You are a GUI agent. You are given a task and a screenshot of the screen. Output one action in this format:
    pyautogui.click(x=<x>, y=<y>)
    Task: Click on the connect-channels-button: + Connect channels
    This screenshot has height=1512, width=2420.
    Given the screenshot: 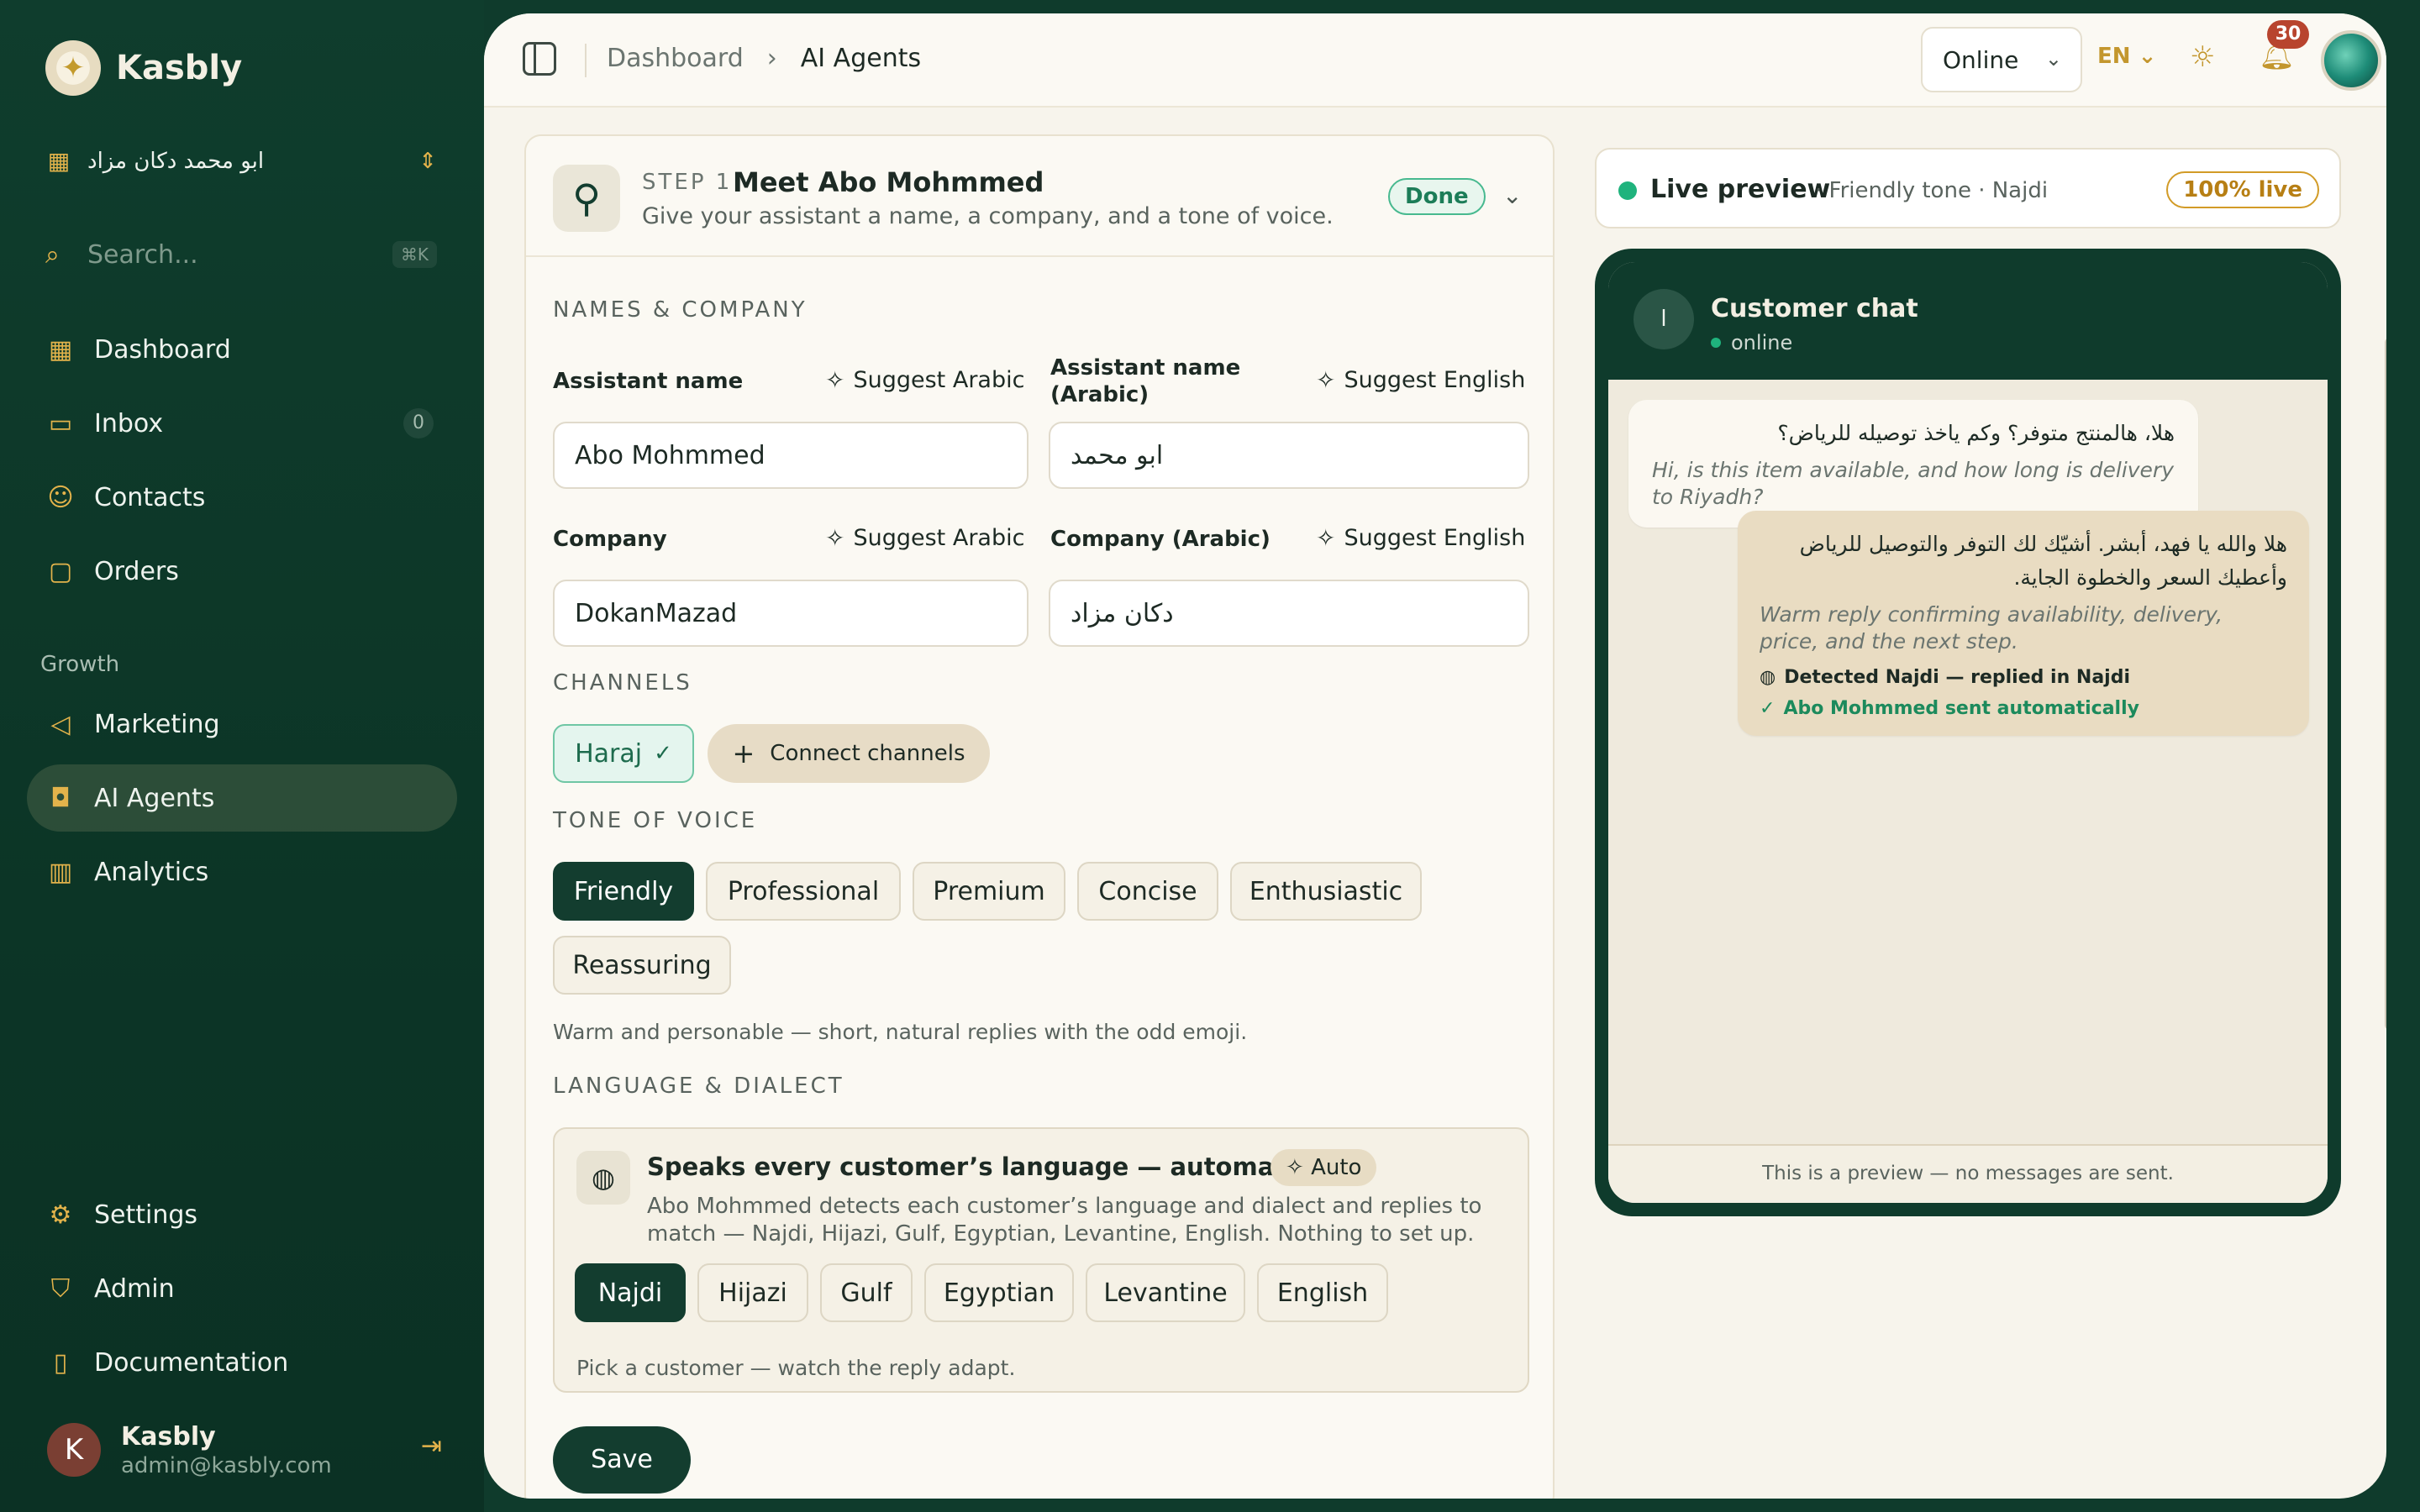 What is the action you would take?
    pyautogui.click(x=849, y=753)
    